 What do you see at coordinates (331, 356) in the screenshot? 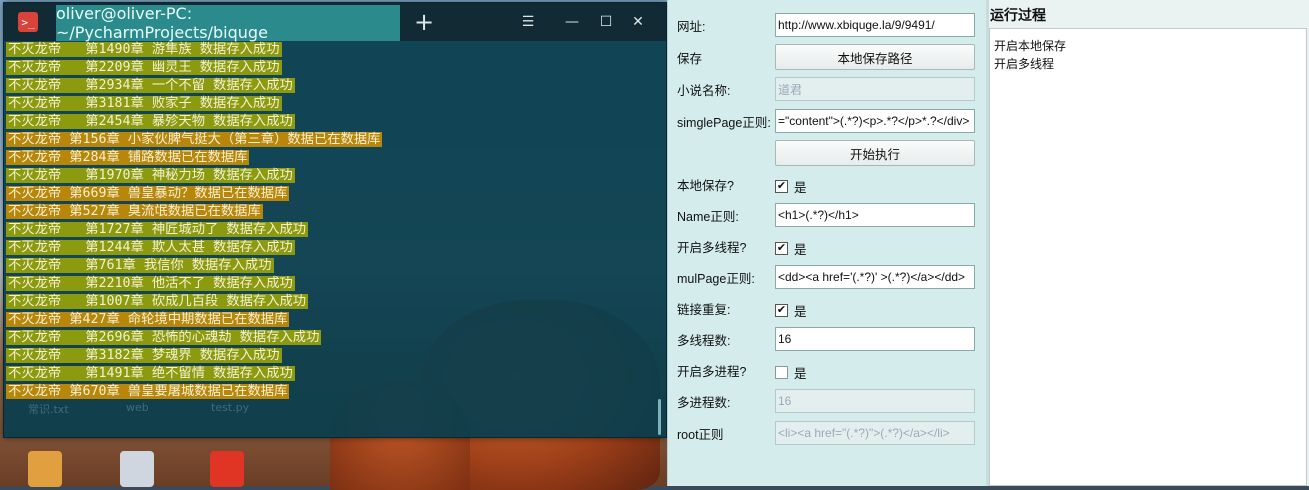
I see `terminal-line: 不灭龙帝 第3182章 梦魂界 数据存入成功` at bounding box center [331, 356].